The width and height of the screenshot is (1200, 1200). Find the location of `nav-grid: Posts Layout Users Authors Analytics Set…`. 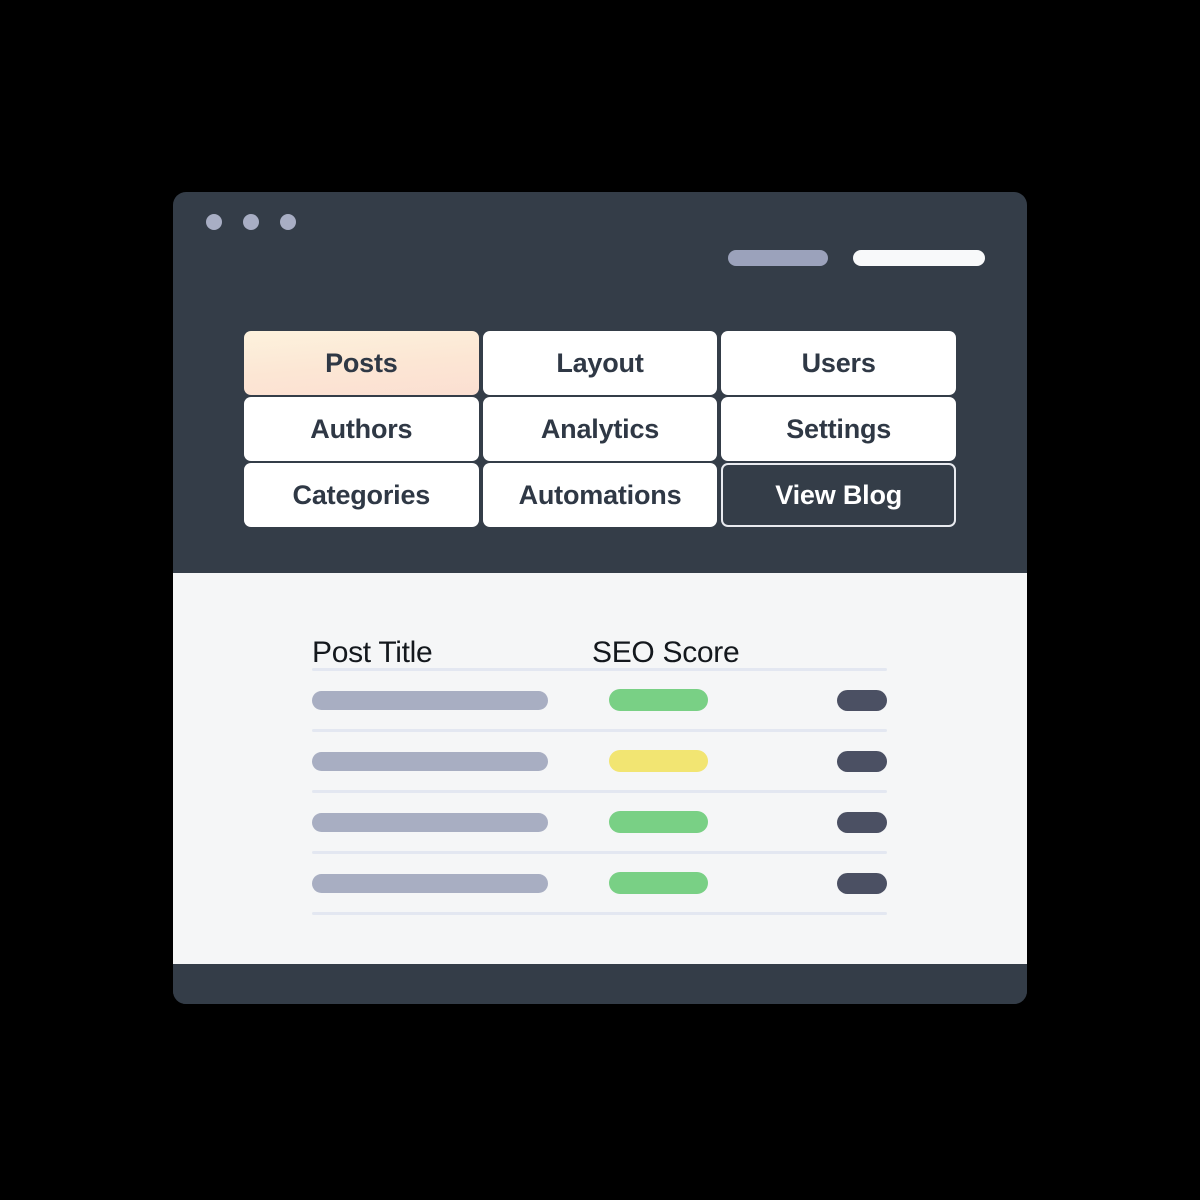

nav-grid: Posts Layout Users Authors Analytics Set… is located at coordinates (600, 429).